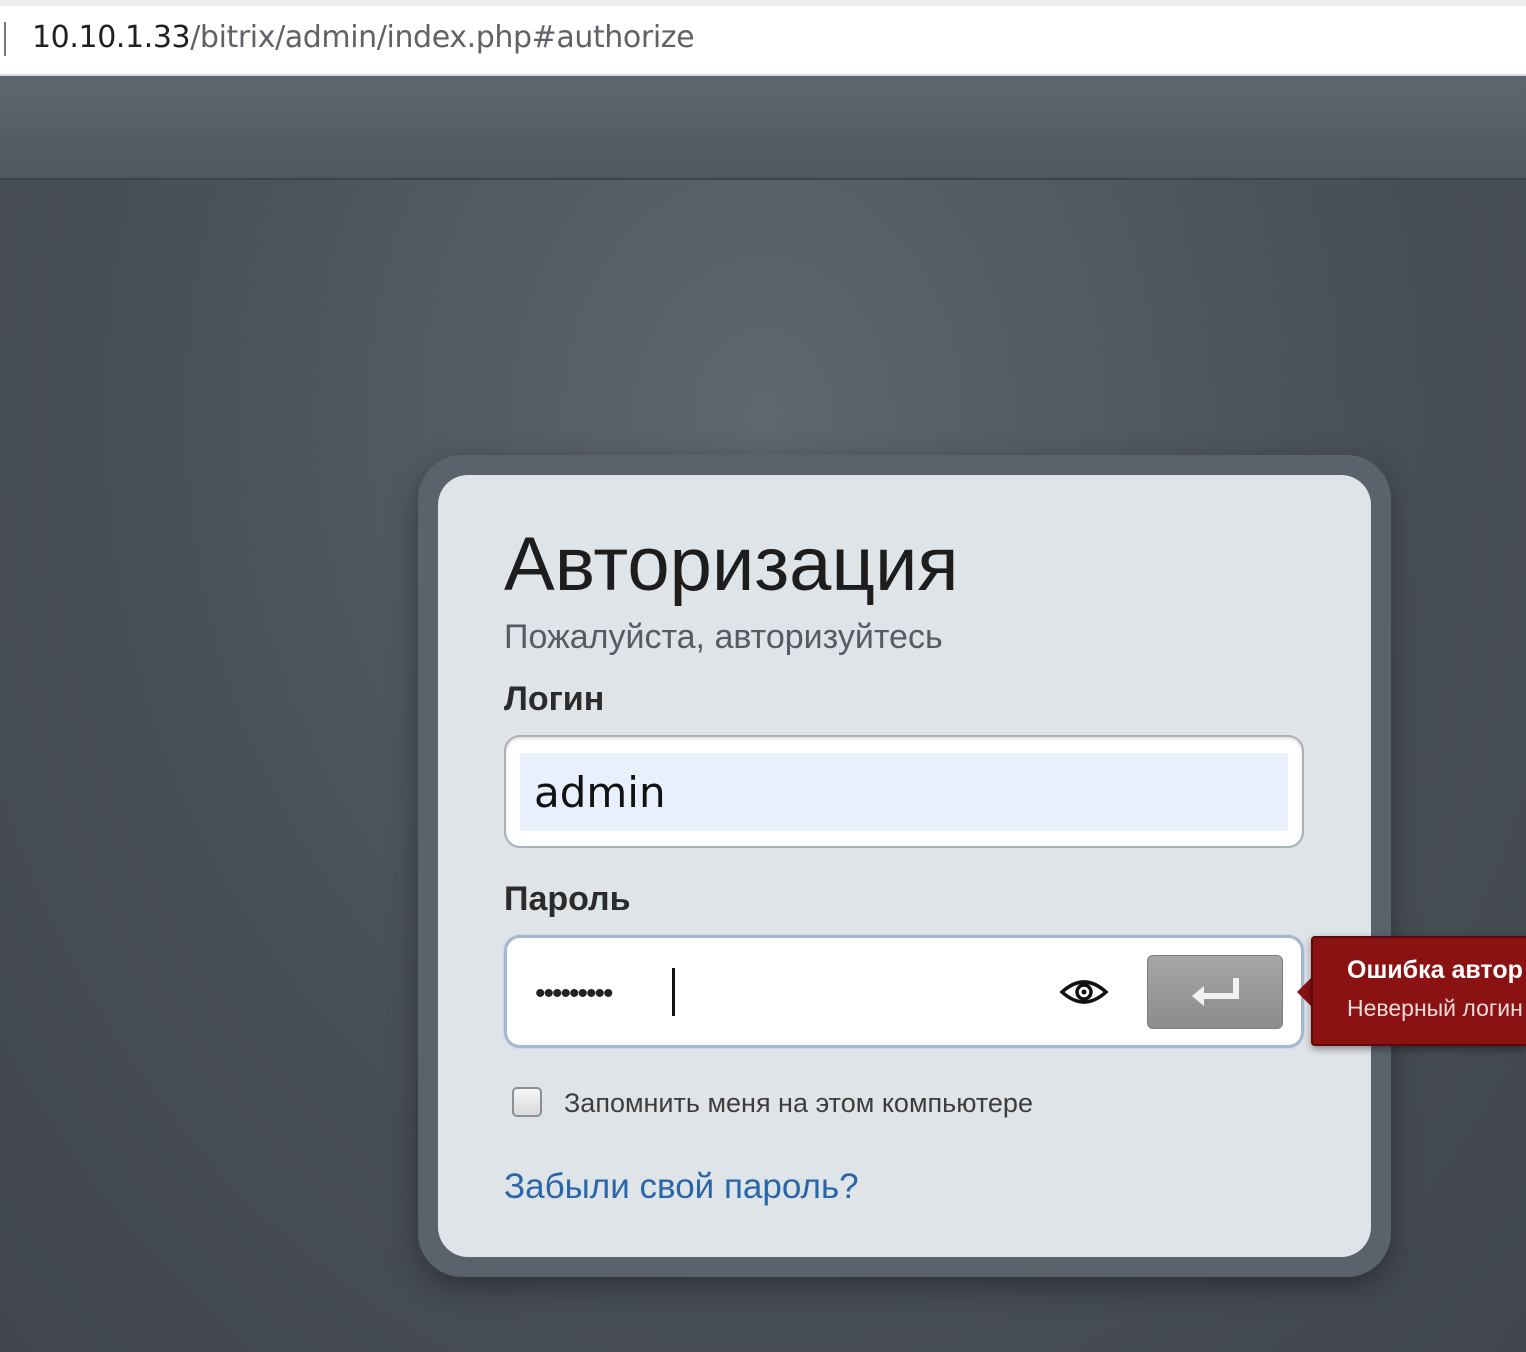 Image resolution: width=1526 pixels, height=1352 pixels. I want to click on enter-arrow-icon, so click(1215, 992).